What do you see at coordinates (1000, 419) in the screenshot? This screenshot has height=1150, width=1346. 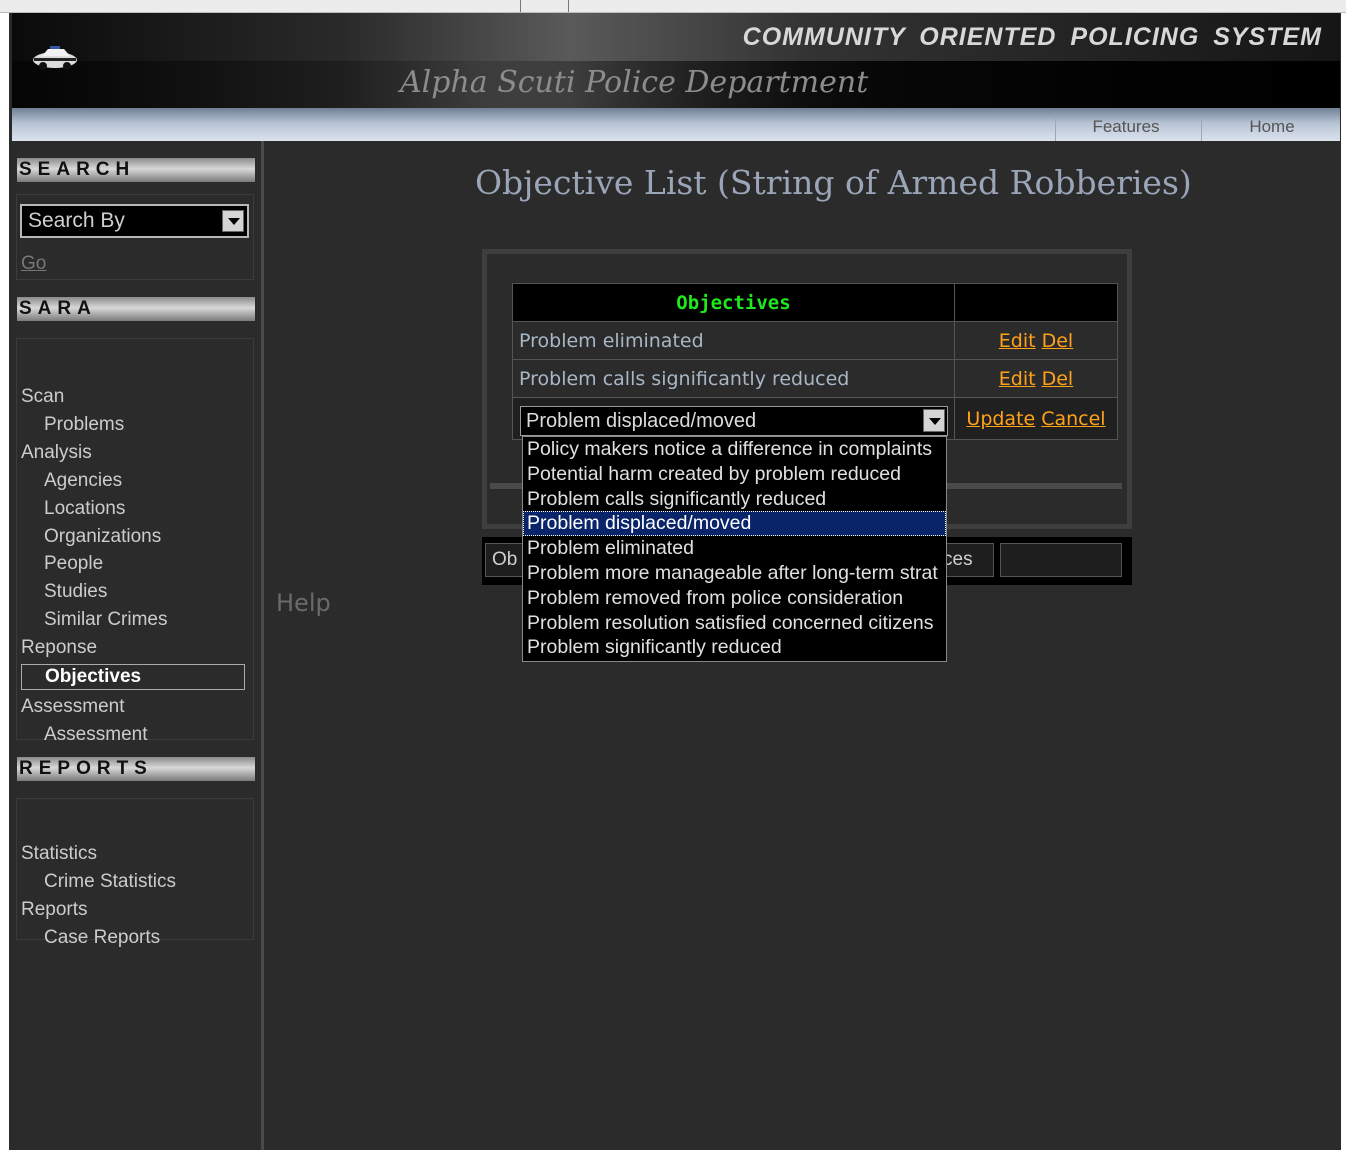 I see `update-link: Update` at bounding box center [1000, 419].